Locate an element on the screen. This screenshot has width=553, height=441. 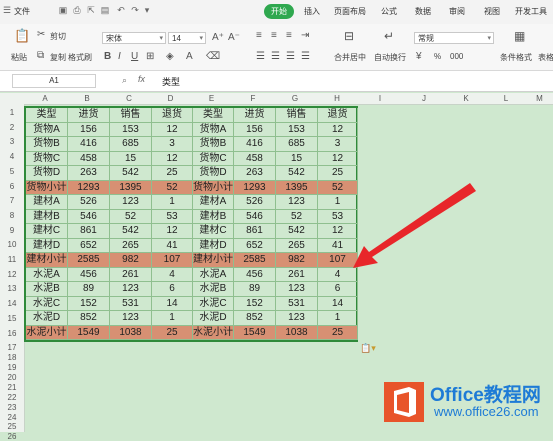
row-number: 18 is located at coordinates (12, 357).